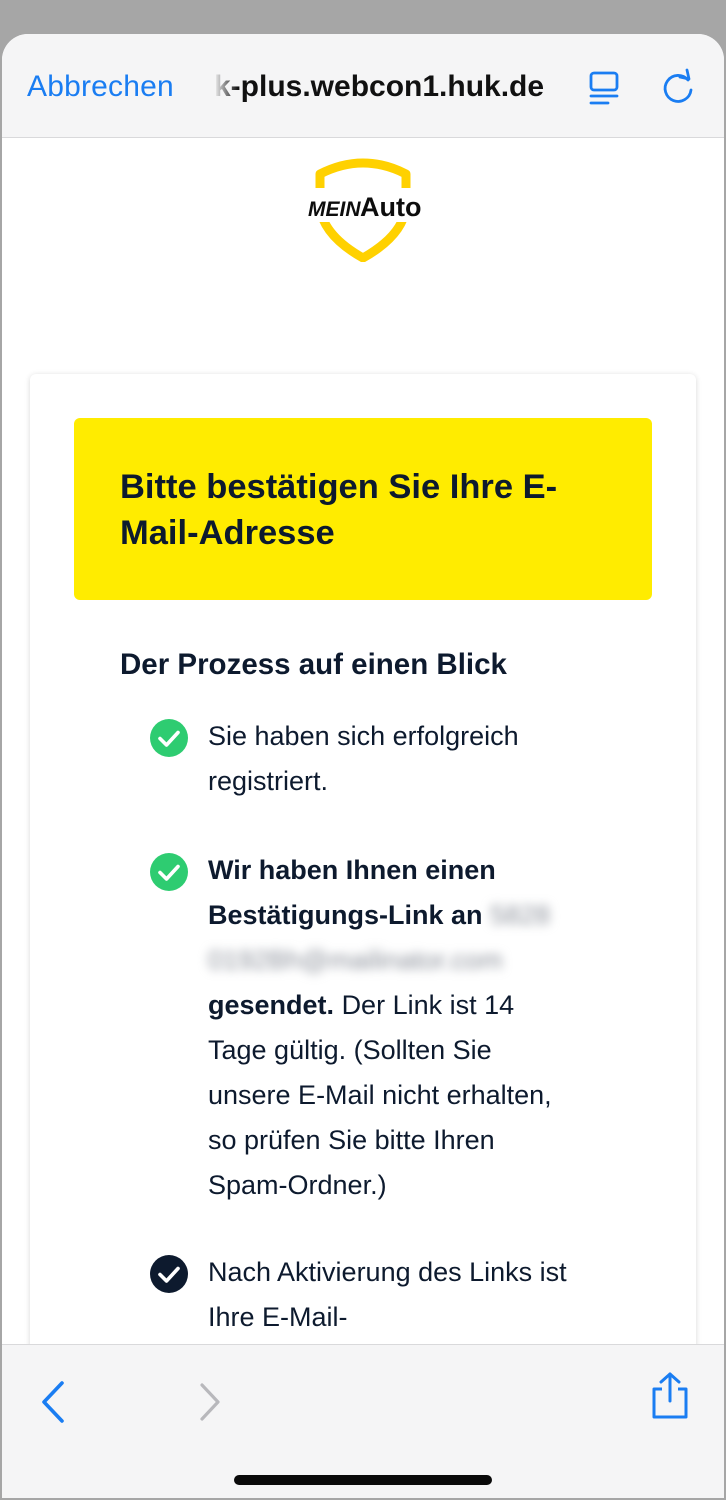 The width and height of the screenshot is (726, 1500). I want to click on reader-mode-icon, so click(604, 88).